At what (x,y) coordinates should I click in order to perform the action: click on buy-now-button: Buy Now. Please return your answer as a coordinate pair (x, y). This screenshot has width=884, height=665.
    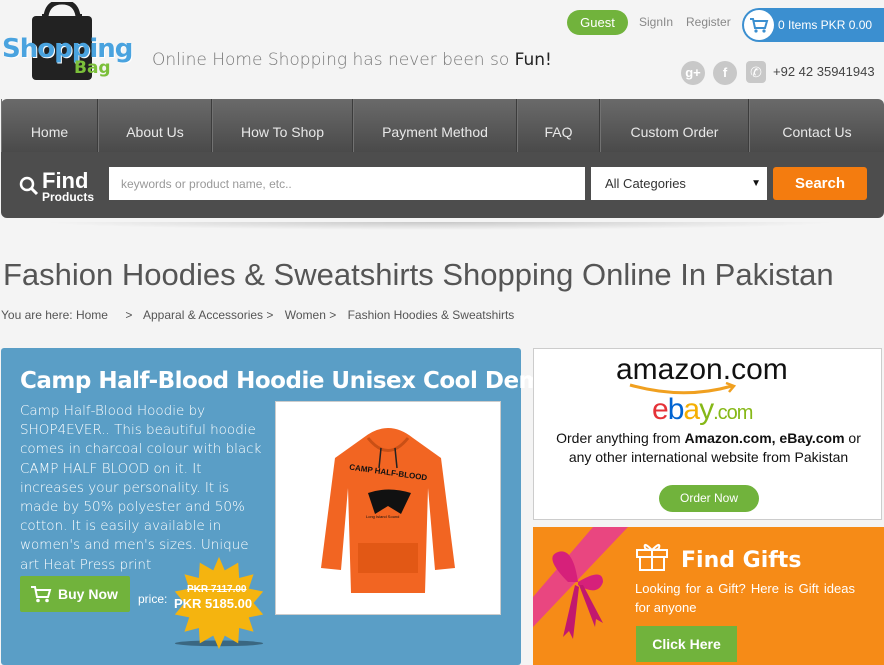
    Looking at the image, I should click on (75, 594).